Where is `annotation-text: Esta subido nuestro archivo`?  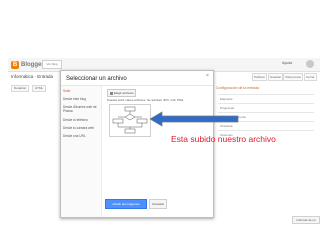
annotation-text: Esta subido nuestro archivo is located at coordinates (223, 139).